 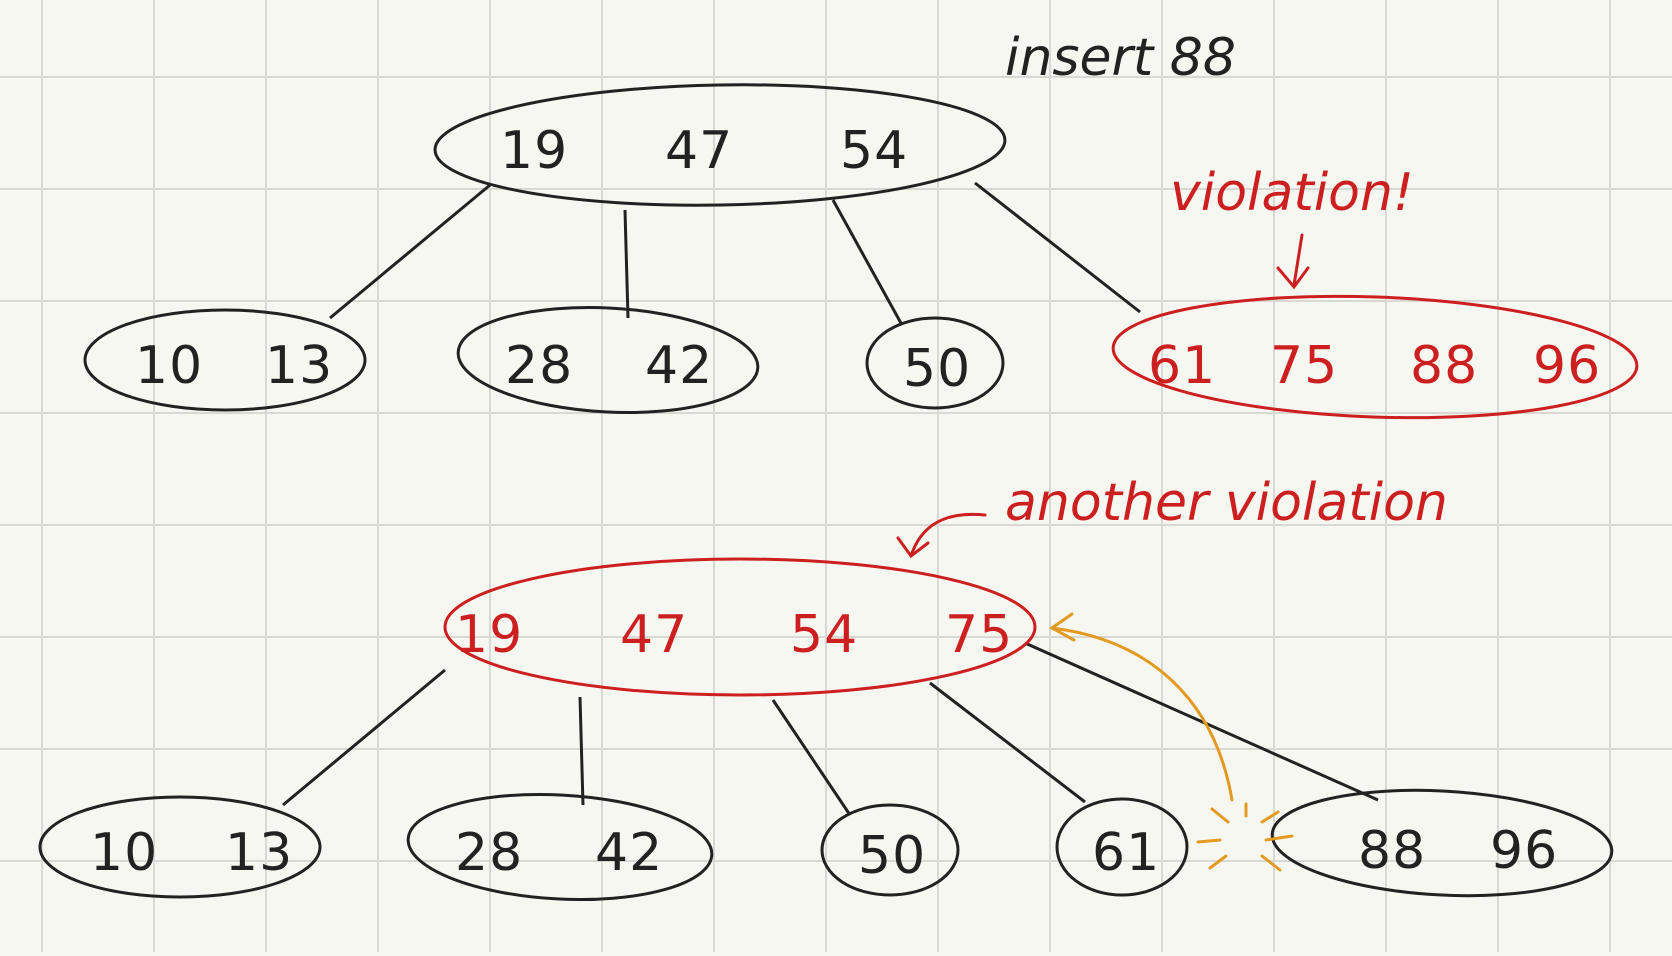 What do you see at coordinates (169, 366) in the screenshot?
I see `tree-before-child-1-key-1: 10` at bounding box center [169, 366].